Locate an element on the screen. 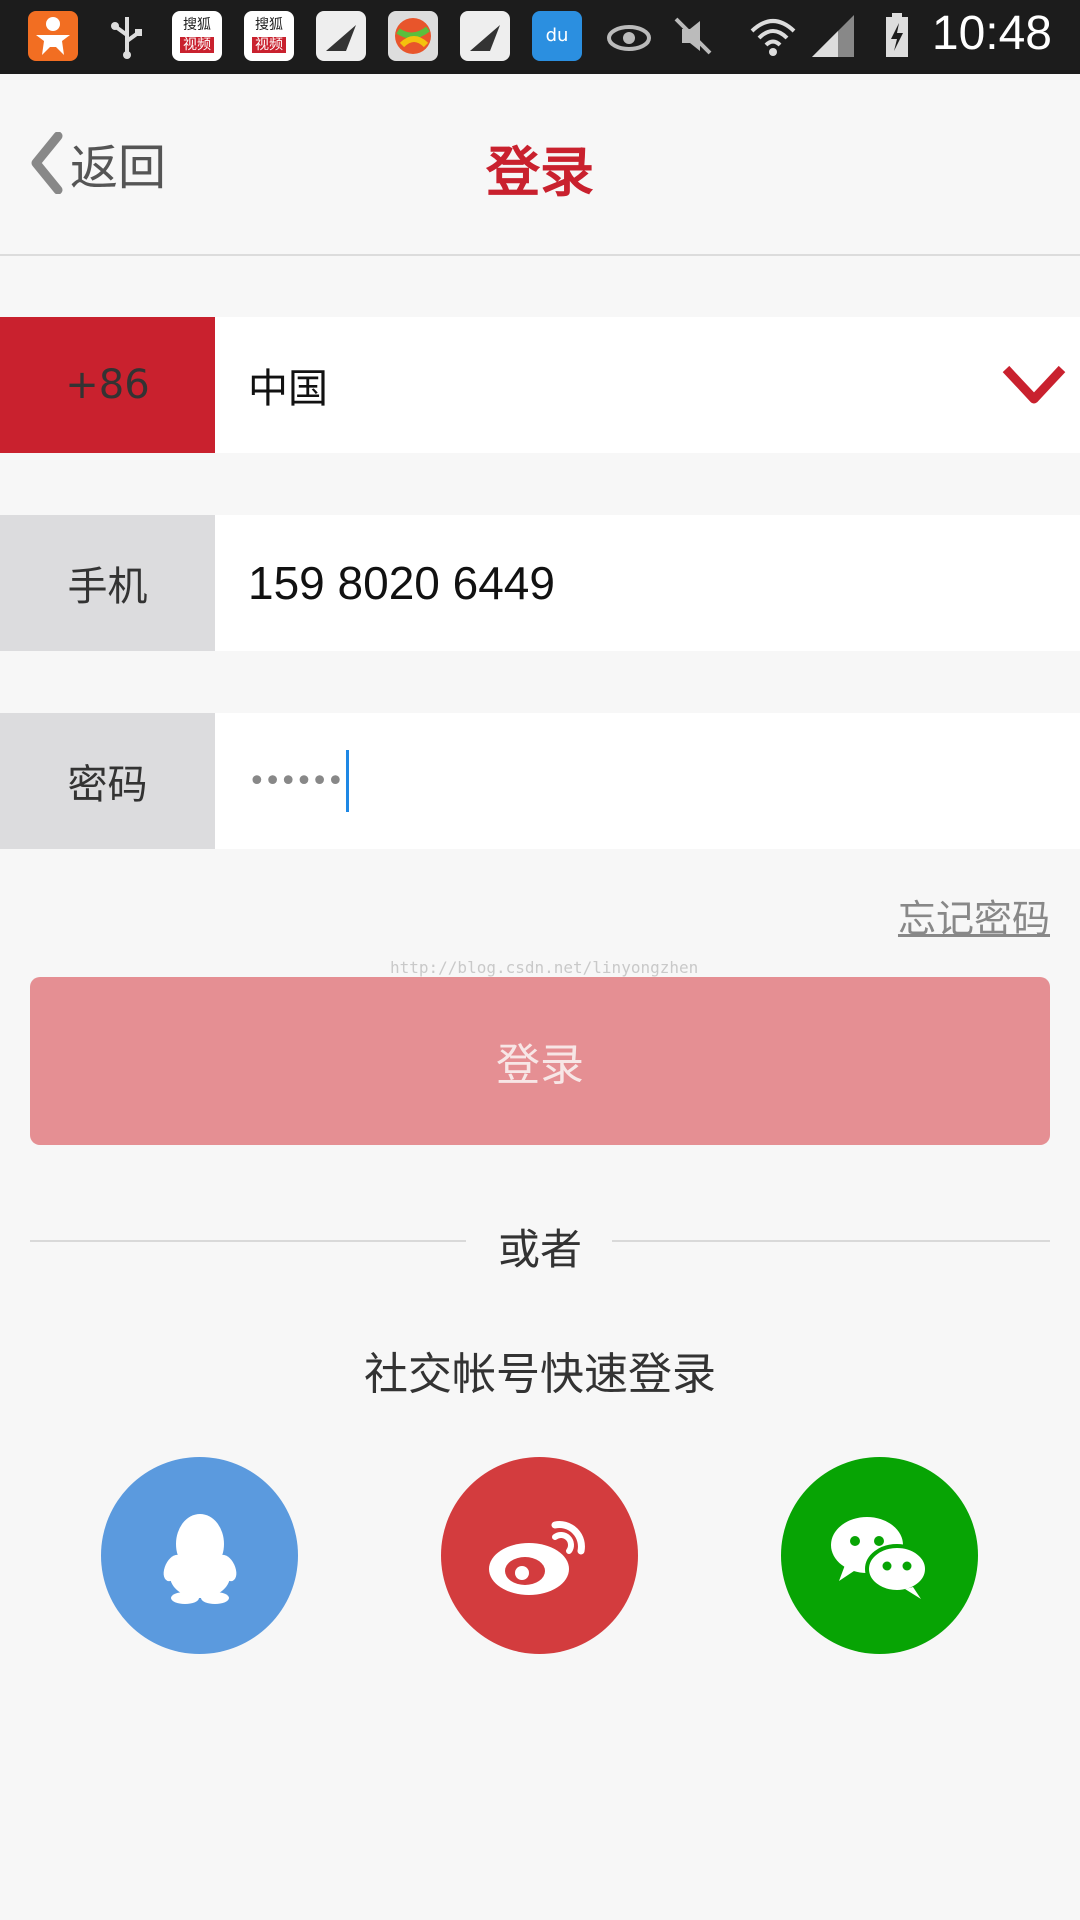 This screenshot has width=1080, height=1920. status-time: 10:48 is located at coordinates (991, 33).